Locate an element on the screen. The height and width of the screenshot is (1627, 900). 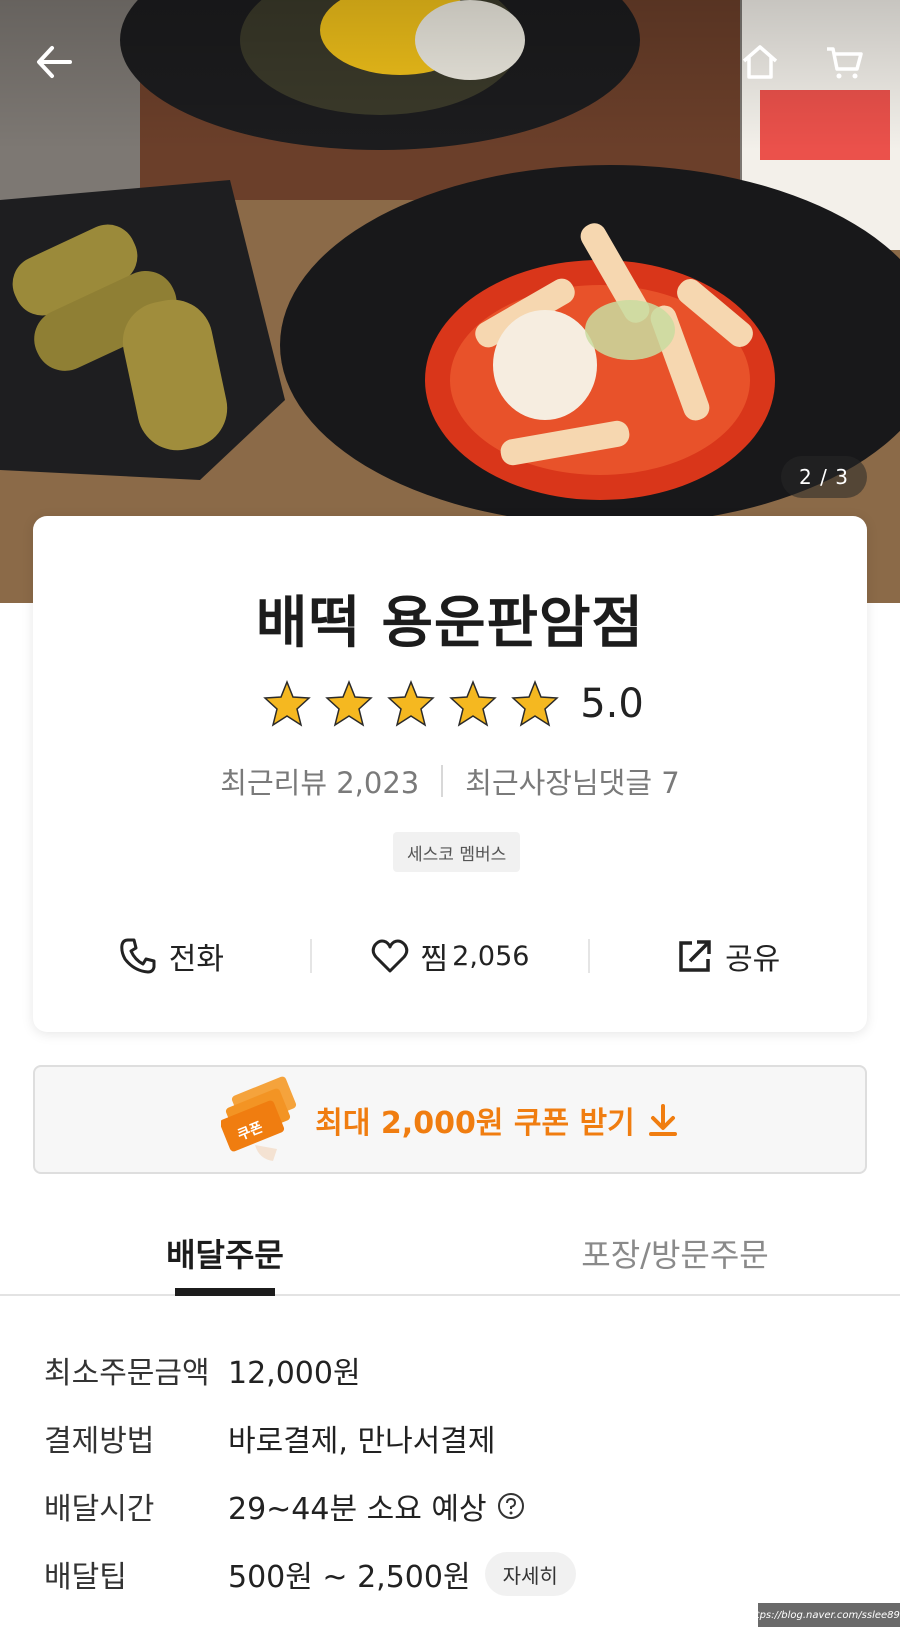
phone-icon is located at coordinates (138, 956).